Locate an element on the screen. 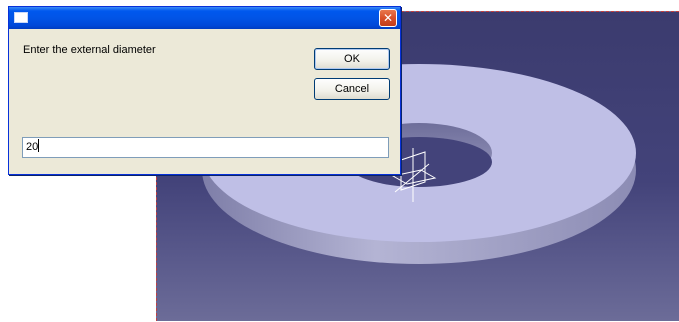 The image size is (679, 322). close-button: ✕ is located at coordinates (388, 18).